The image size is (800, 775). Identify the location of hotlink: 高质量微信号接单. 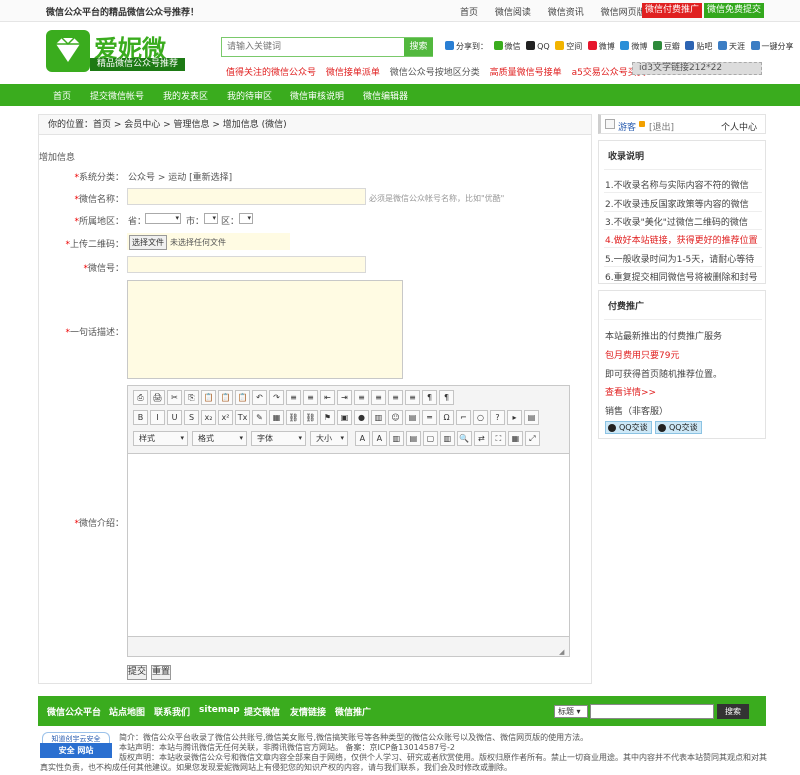
(526, 73).